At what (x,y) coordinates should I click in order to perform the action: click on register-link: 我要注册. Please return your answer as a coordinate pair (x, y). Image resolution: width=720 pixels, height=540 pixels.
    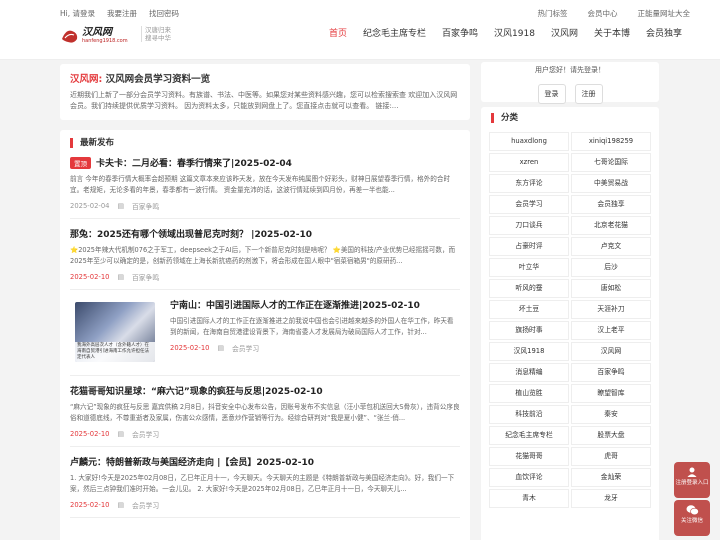
    Looking at the image, I should click on (122, 13).